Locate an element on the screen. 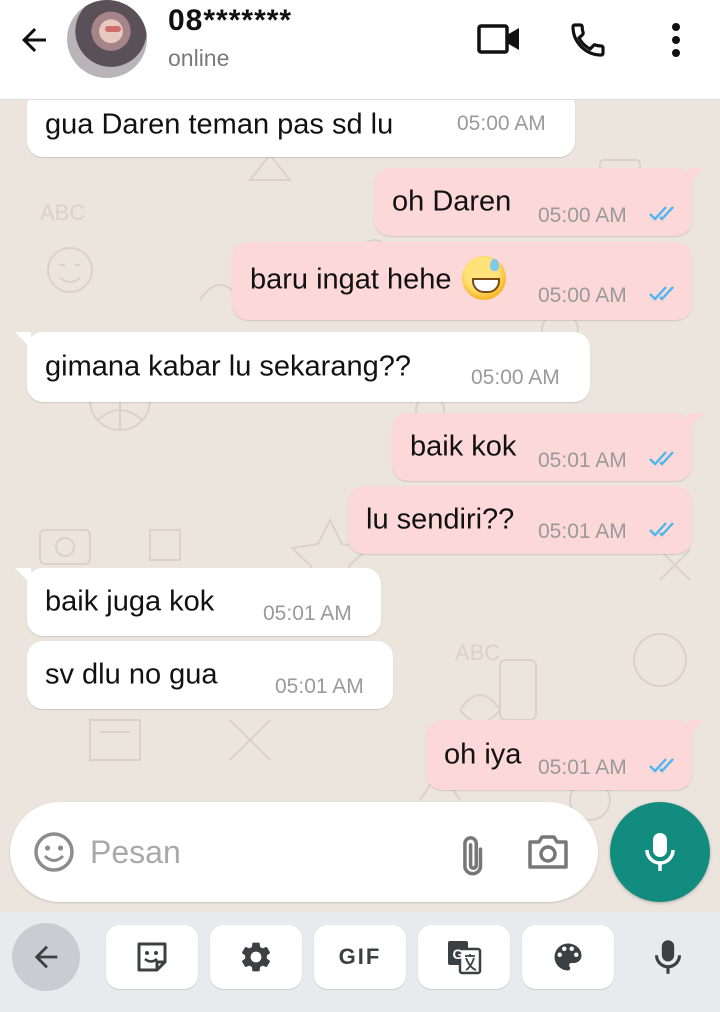  back-button is located at coordinates (34, 40).